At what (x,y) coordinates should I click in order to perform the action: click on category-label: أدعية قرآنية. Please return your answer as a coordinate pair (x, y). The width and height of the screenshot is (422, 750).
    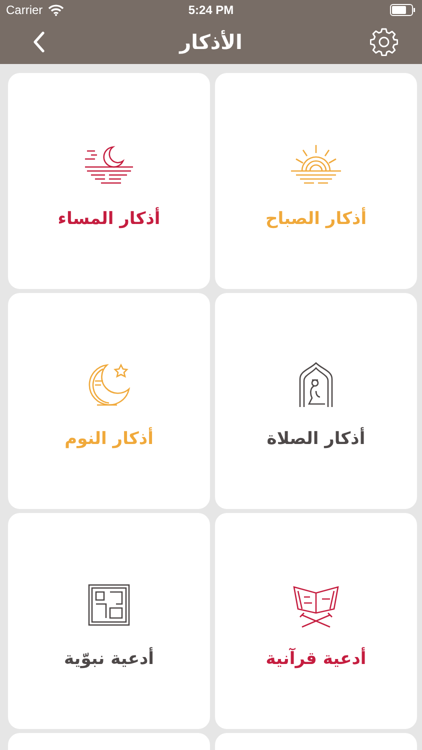
    Looking at the image, I should click on (316, 659).